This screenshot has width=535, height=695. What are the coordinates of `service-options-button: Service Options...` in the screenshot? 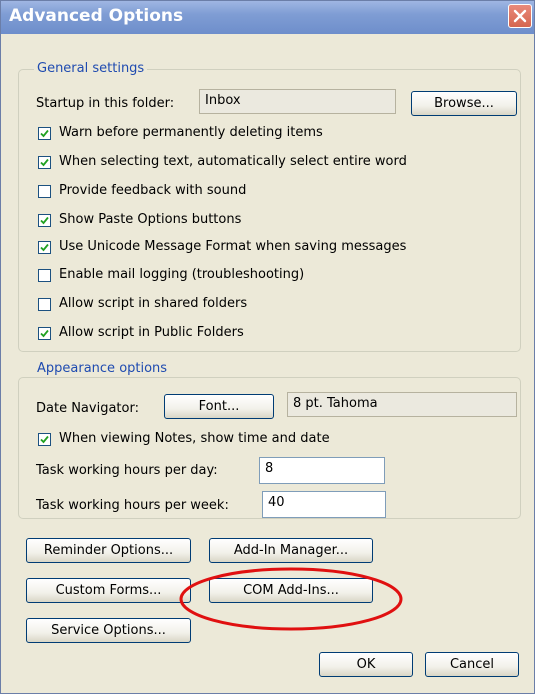 It's located at (108, 630).